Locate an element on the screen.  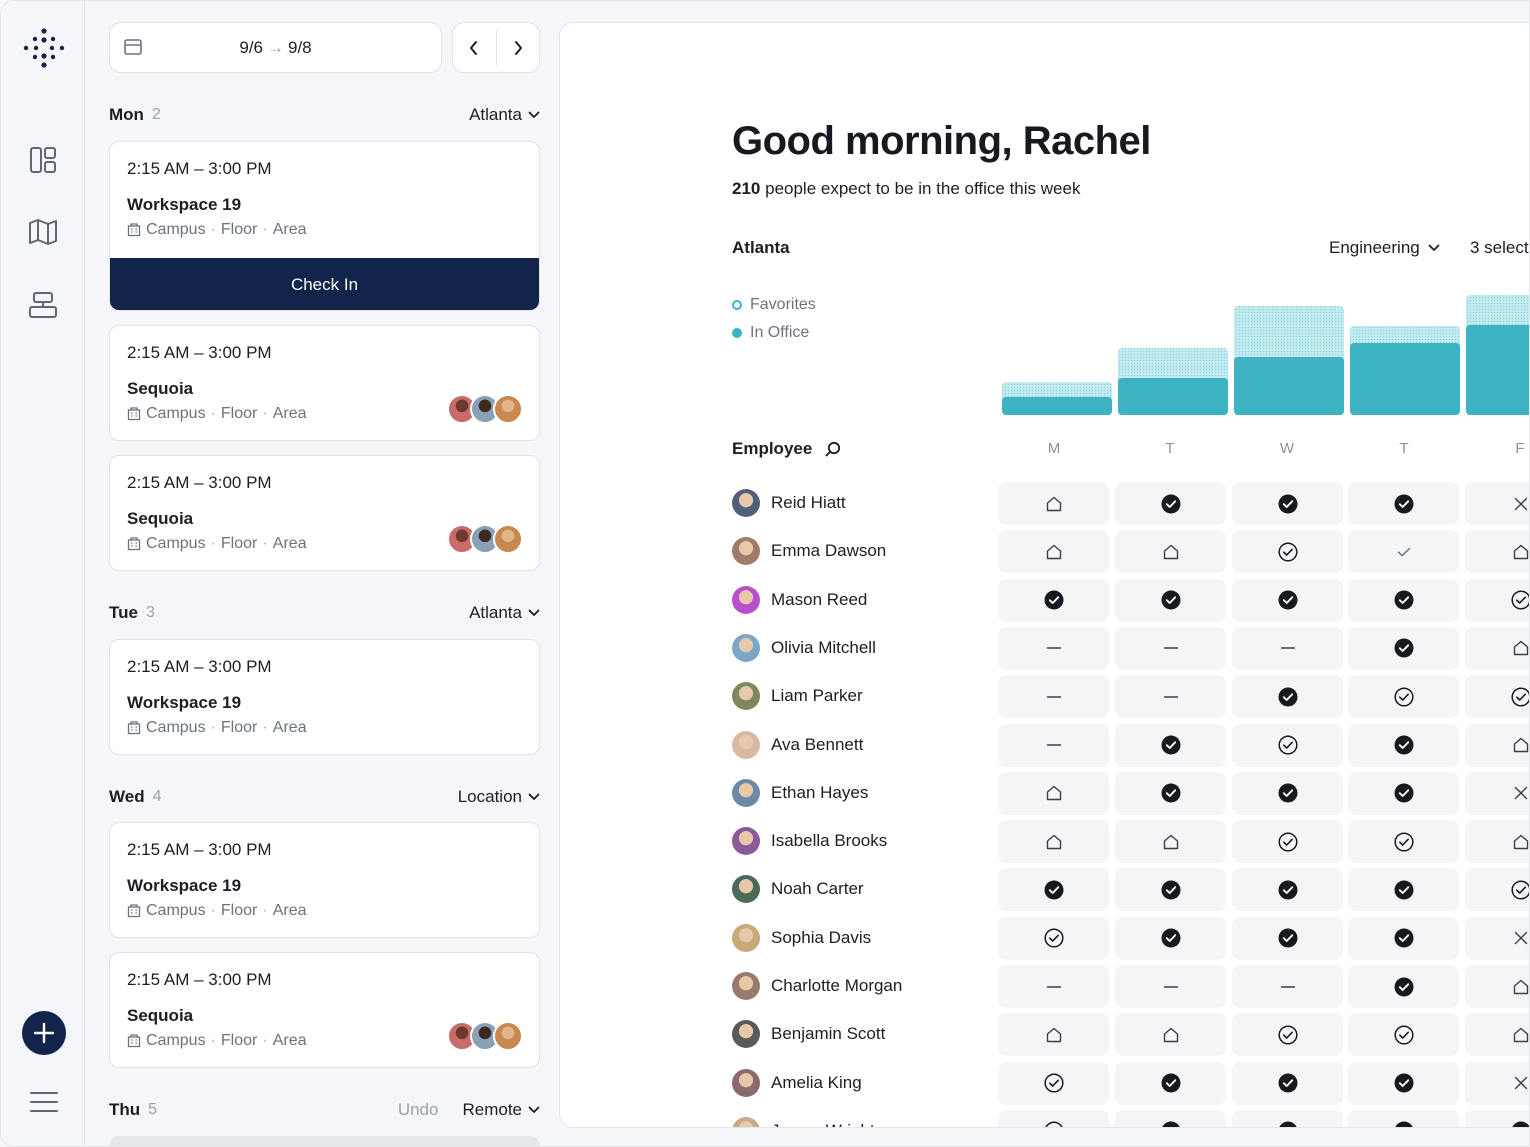
selection-dropdown: 3 select is located at coordinates (1499, 248).